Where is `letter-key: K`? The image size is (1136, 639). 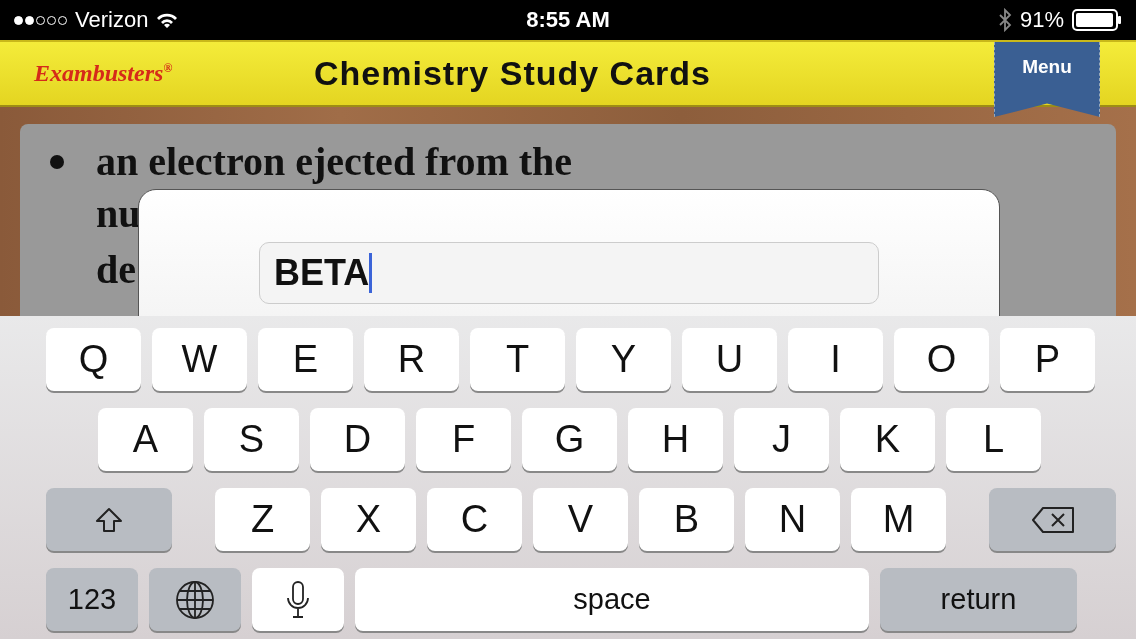
letter-key: K is located at coordinates (887, 439).